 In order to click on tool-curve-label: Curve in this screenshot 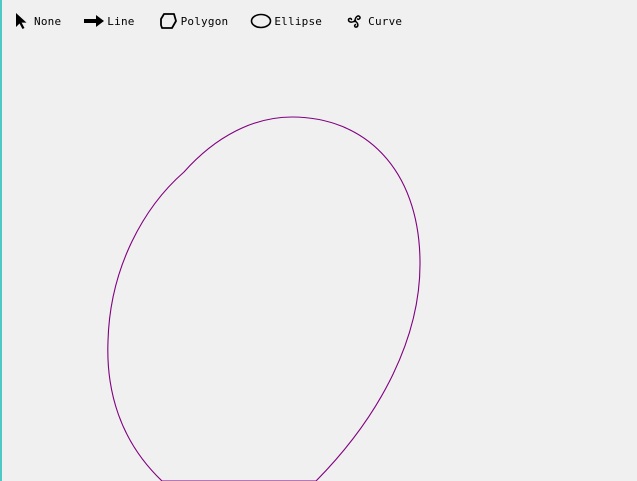, I will do `click(385, 21)`.